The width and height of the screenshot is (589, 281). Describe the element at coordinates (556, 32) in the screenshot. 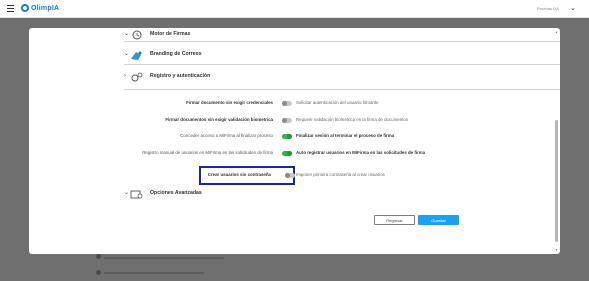

I see `scroll-up-icon: ▲` at that location.